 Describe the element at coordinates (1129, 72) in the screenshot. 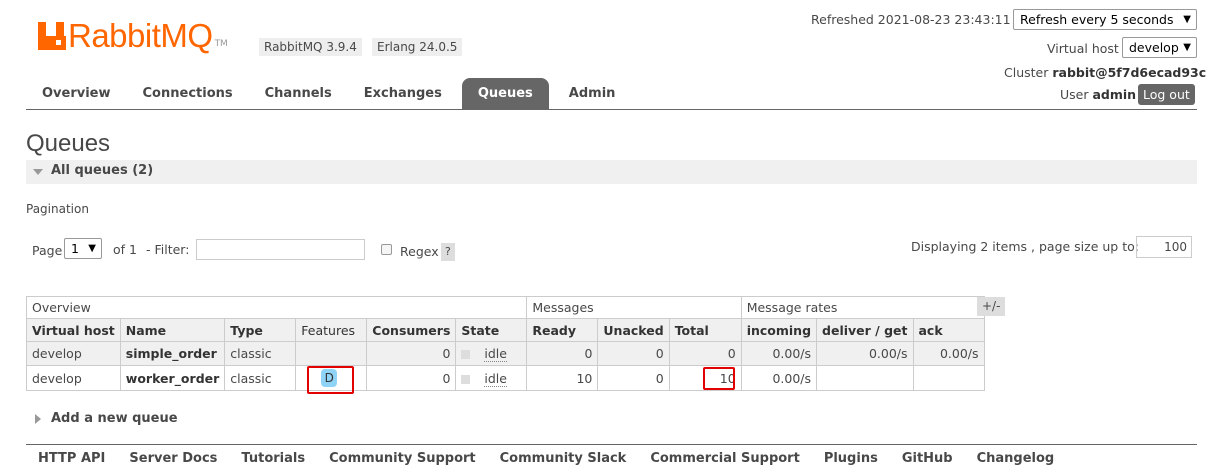

I see `cluster-name: rabbit@5f7d6ecad93c` at that location.